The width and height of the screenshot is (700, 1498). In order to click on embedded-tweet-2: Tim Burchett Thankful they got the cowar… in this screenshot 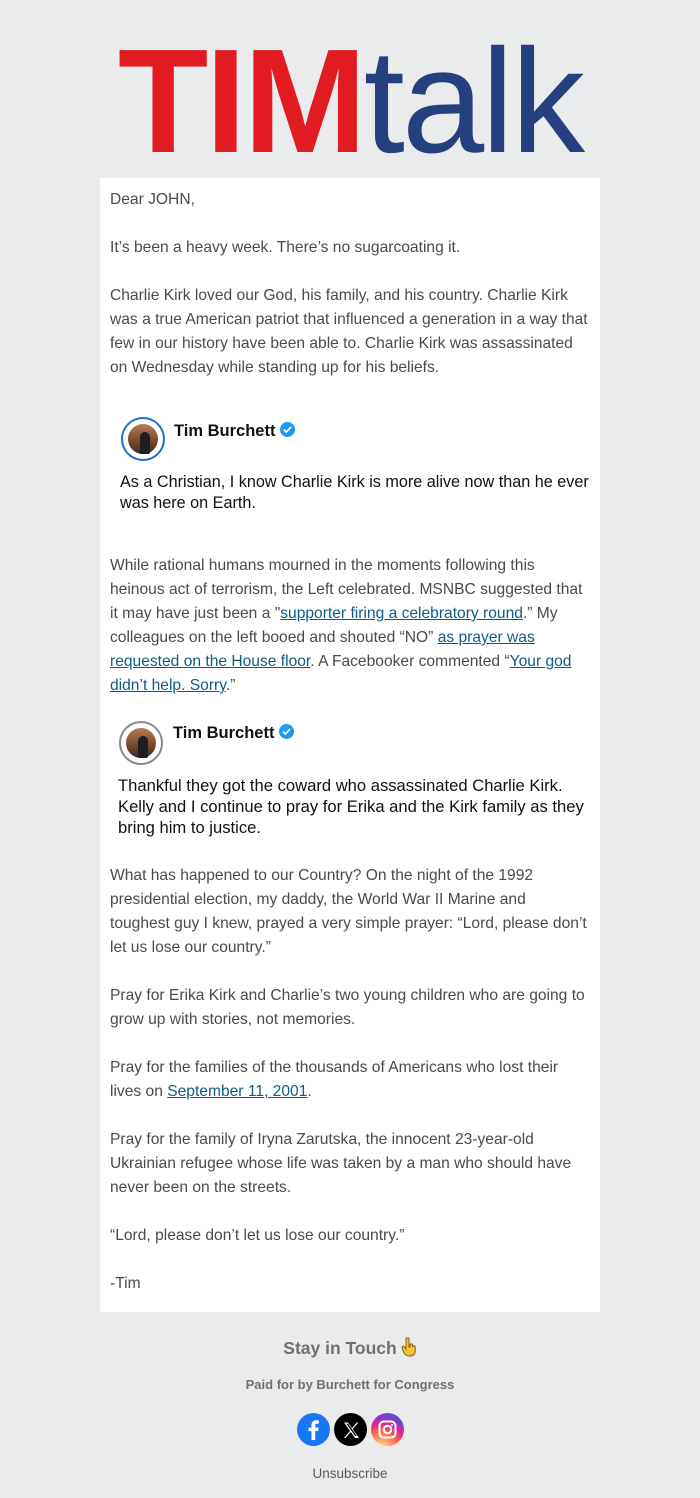, I will do `click(350, 783)`.